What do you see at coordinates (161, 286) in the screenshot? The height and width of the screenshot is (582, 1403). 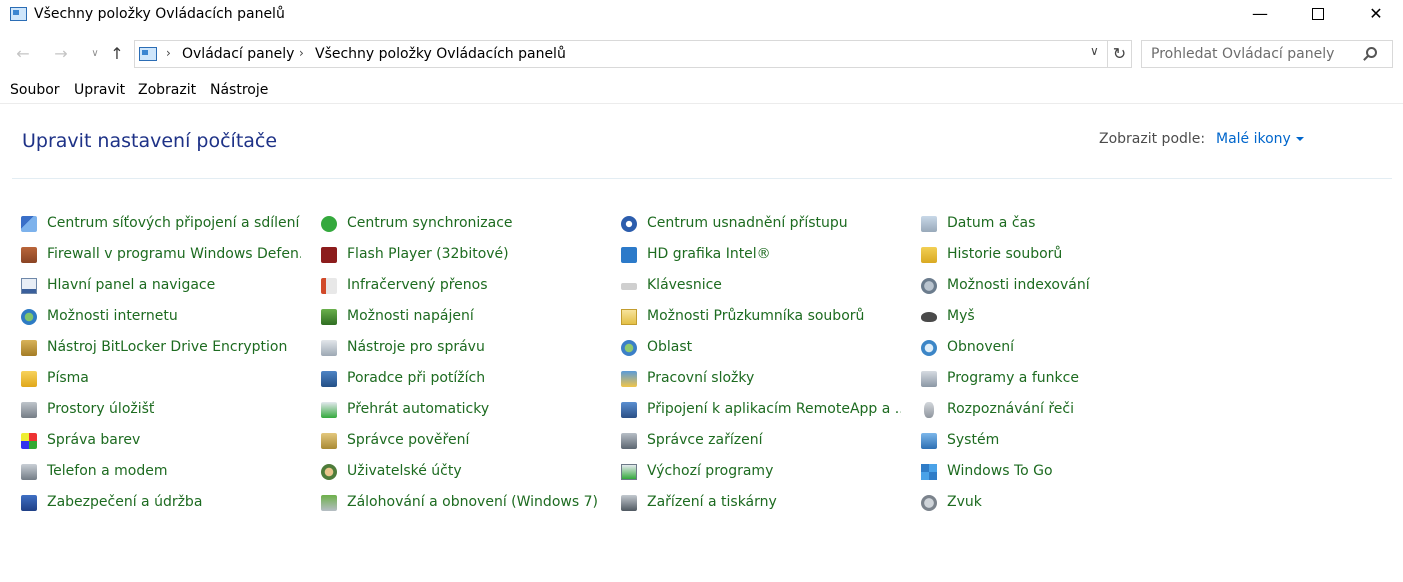 I see `control-panel-item: Hlavní panel a navigace` at bounding box center [161, 286].